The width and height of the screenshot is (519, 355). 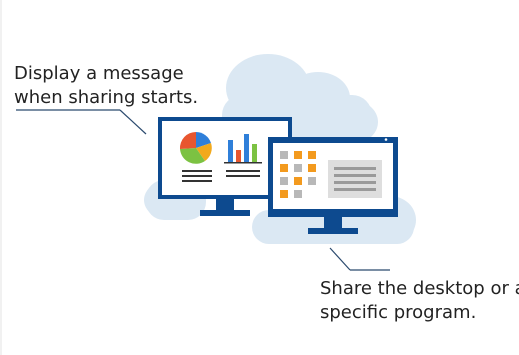 What do you see at coordinates (197, 176) in the screenshot?
I see `pie-caption-lines` at bounding box center [197, 176].